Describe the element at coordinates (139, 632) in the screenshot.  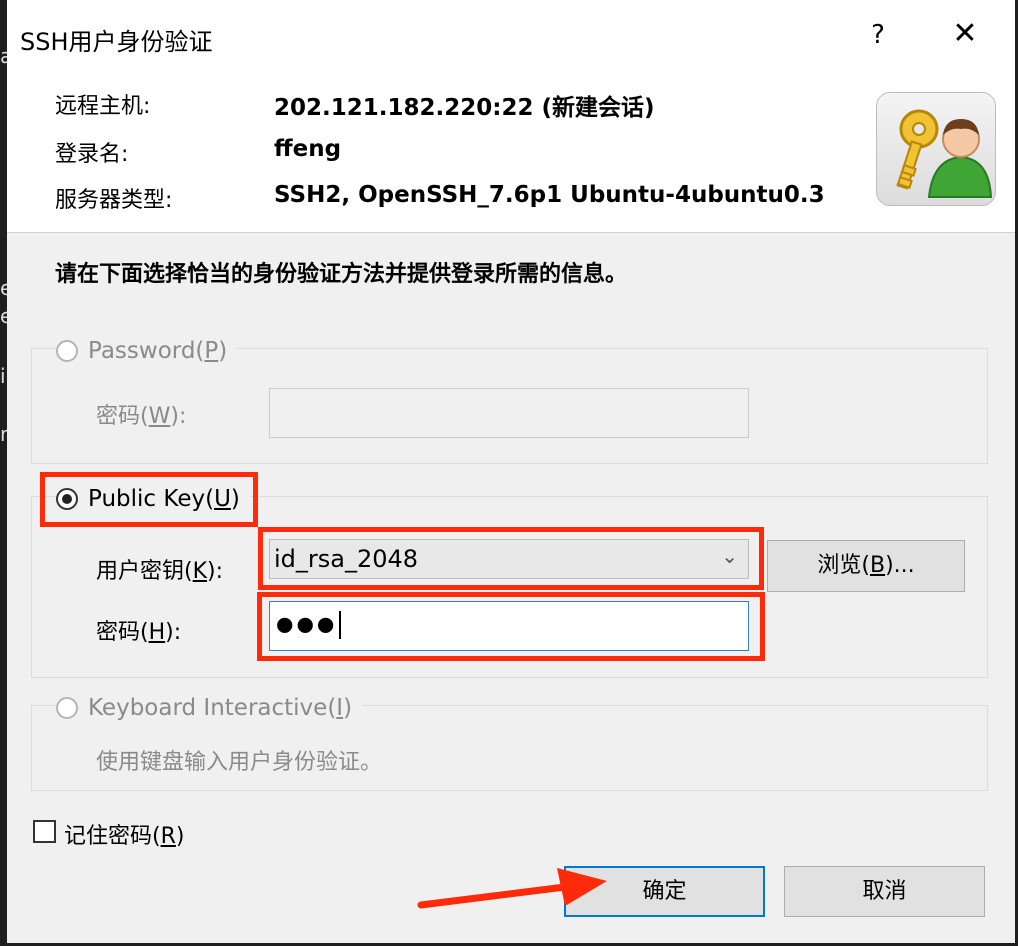
I see `passphrase-label: 密码(H):` at that location.